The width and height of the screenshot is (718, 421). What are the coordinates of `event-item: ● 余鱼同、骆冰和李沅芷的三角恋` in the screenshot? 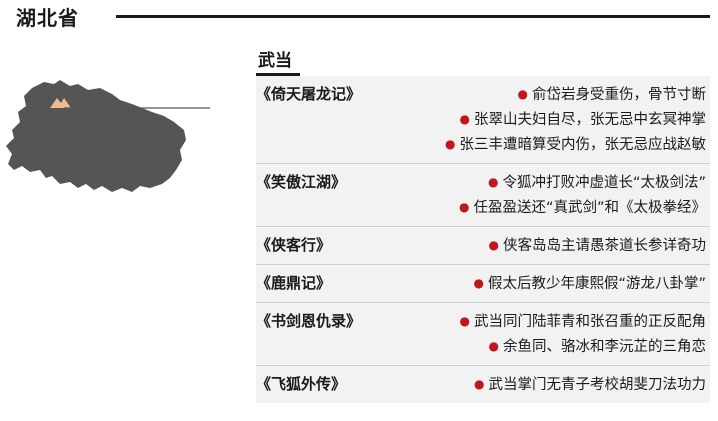 It's located at (583, 346).